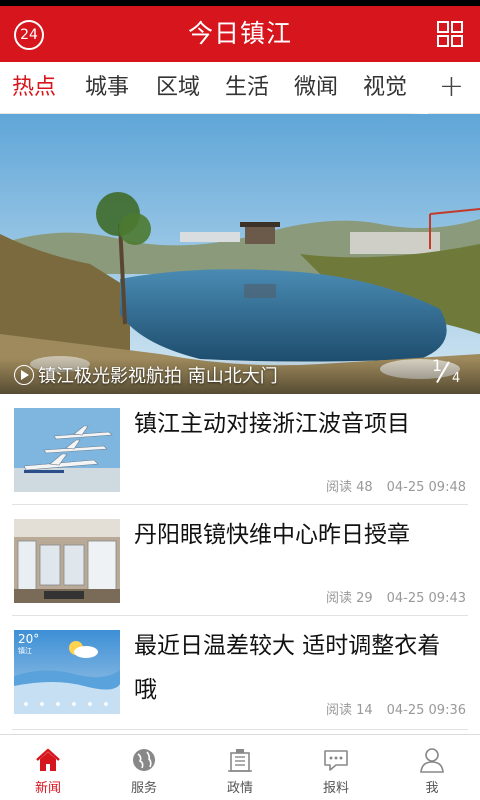  I want to click on nav-service: 服务, so click(144, 767).